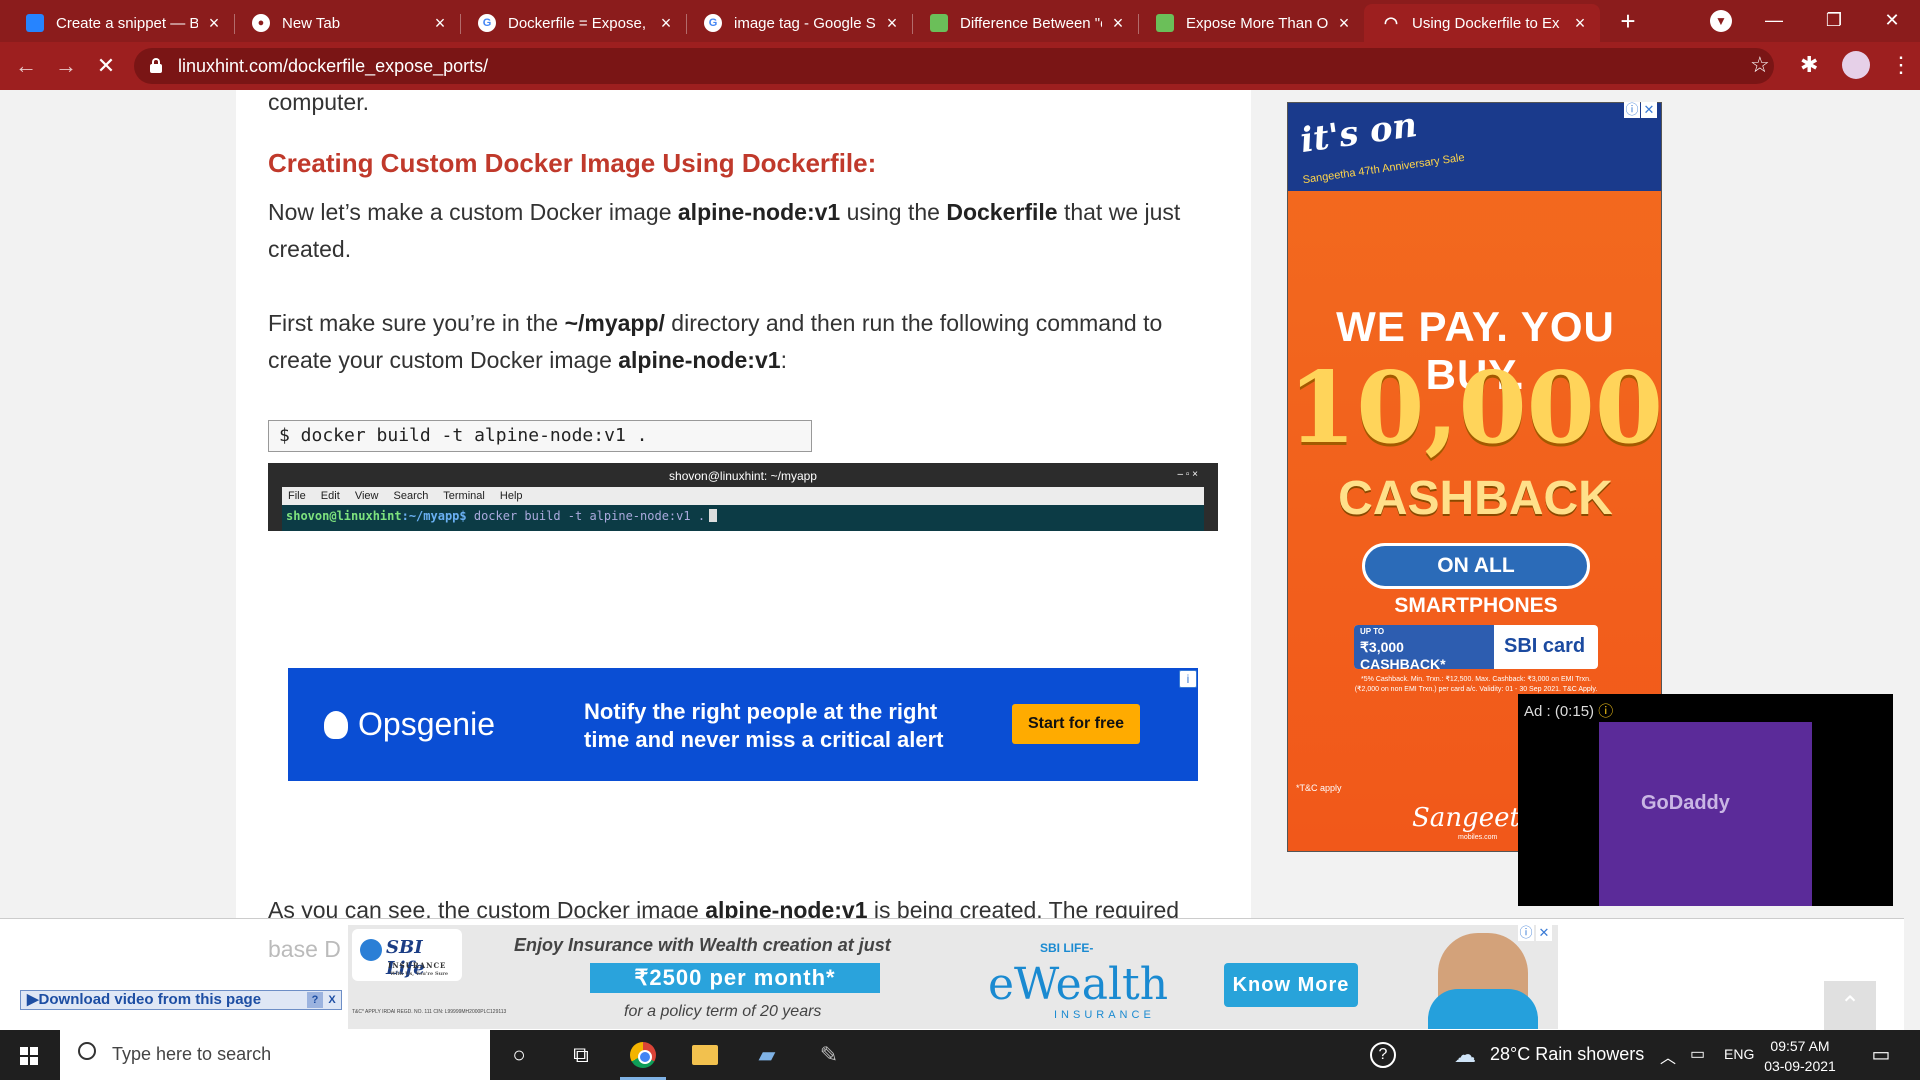 Image resolution: width=1920 pixels, height=1080 pixels. I want to click on tab-title: Expose More Than On, so click(1257, 23).